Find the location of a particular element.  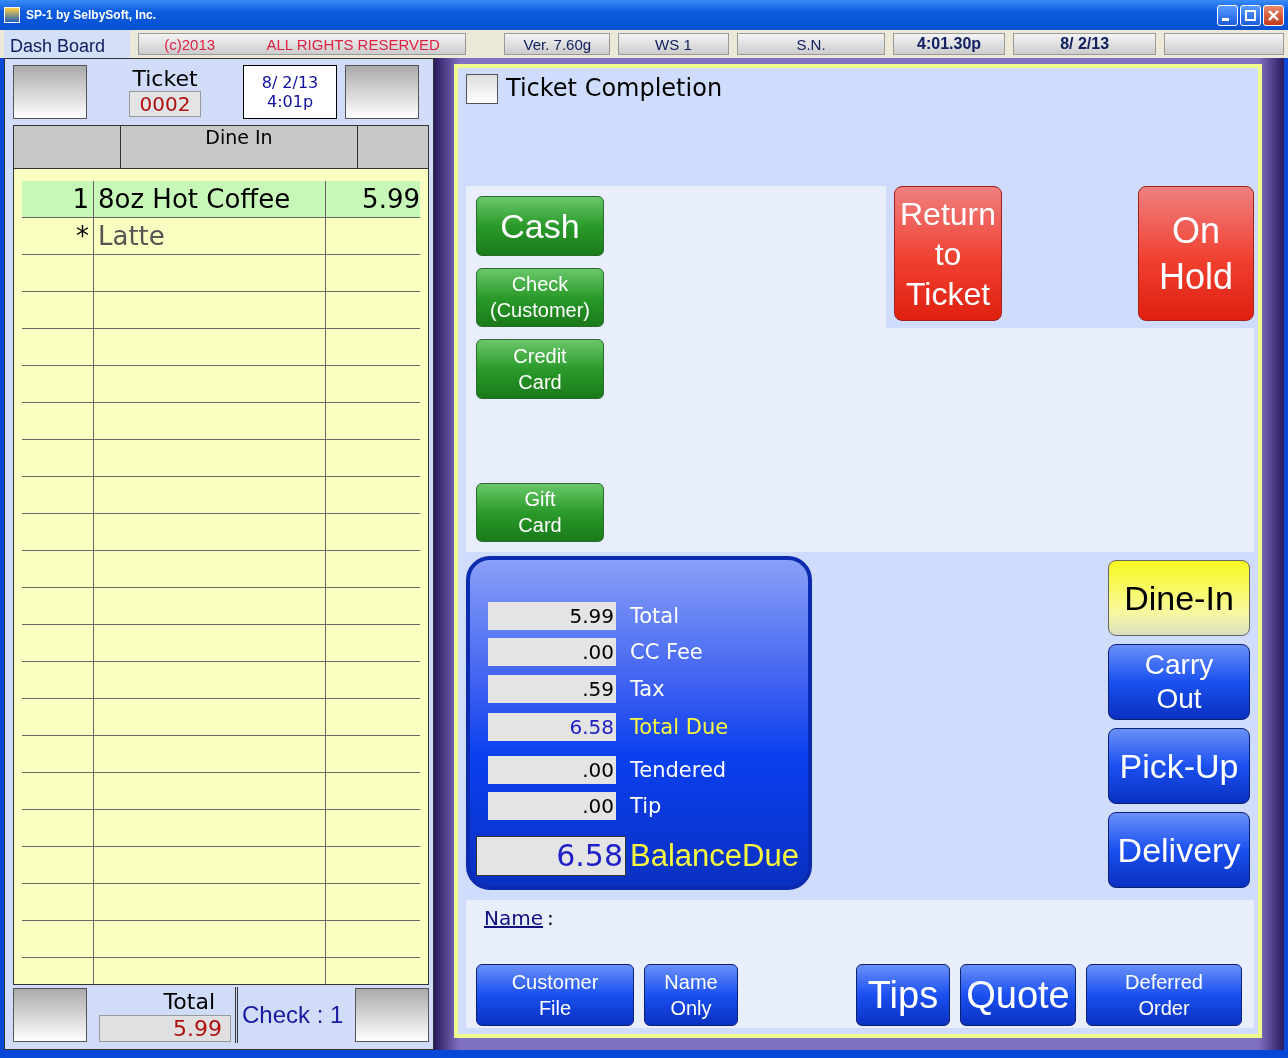

order-type-button: Pick-Up is located at coordinates (1179, 766).